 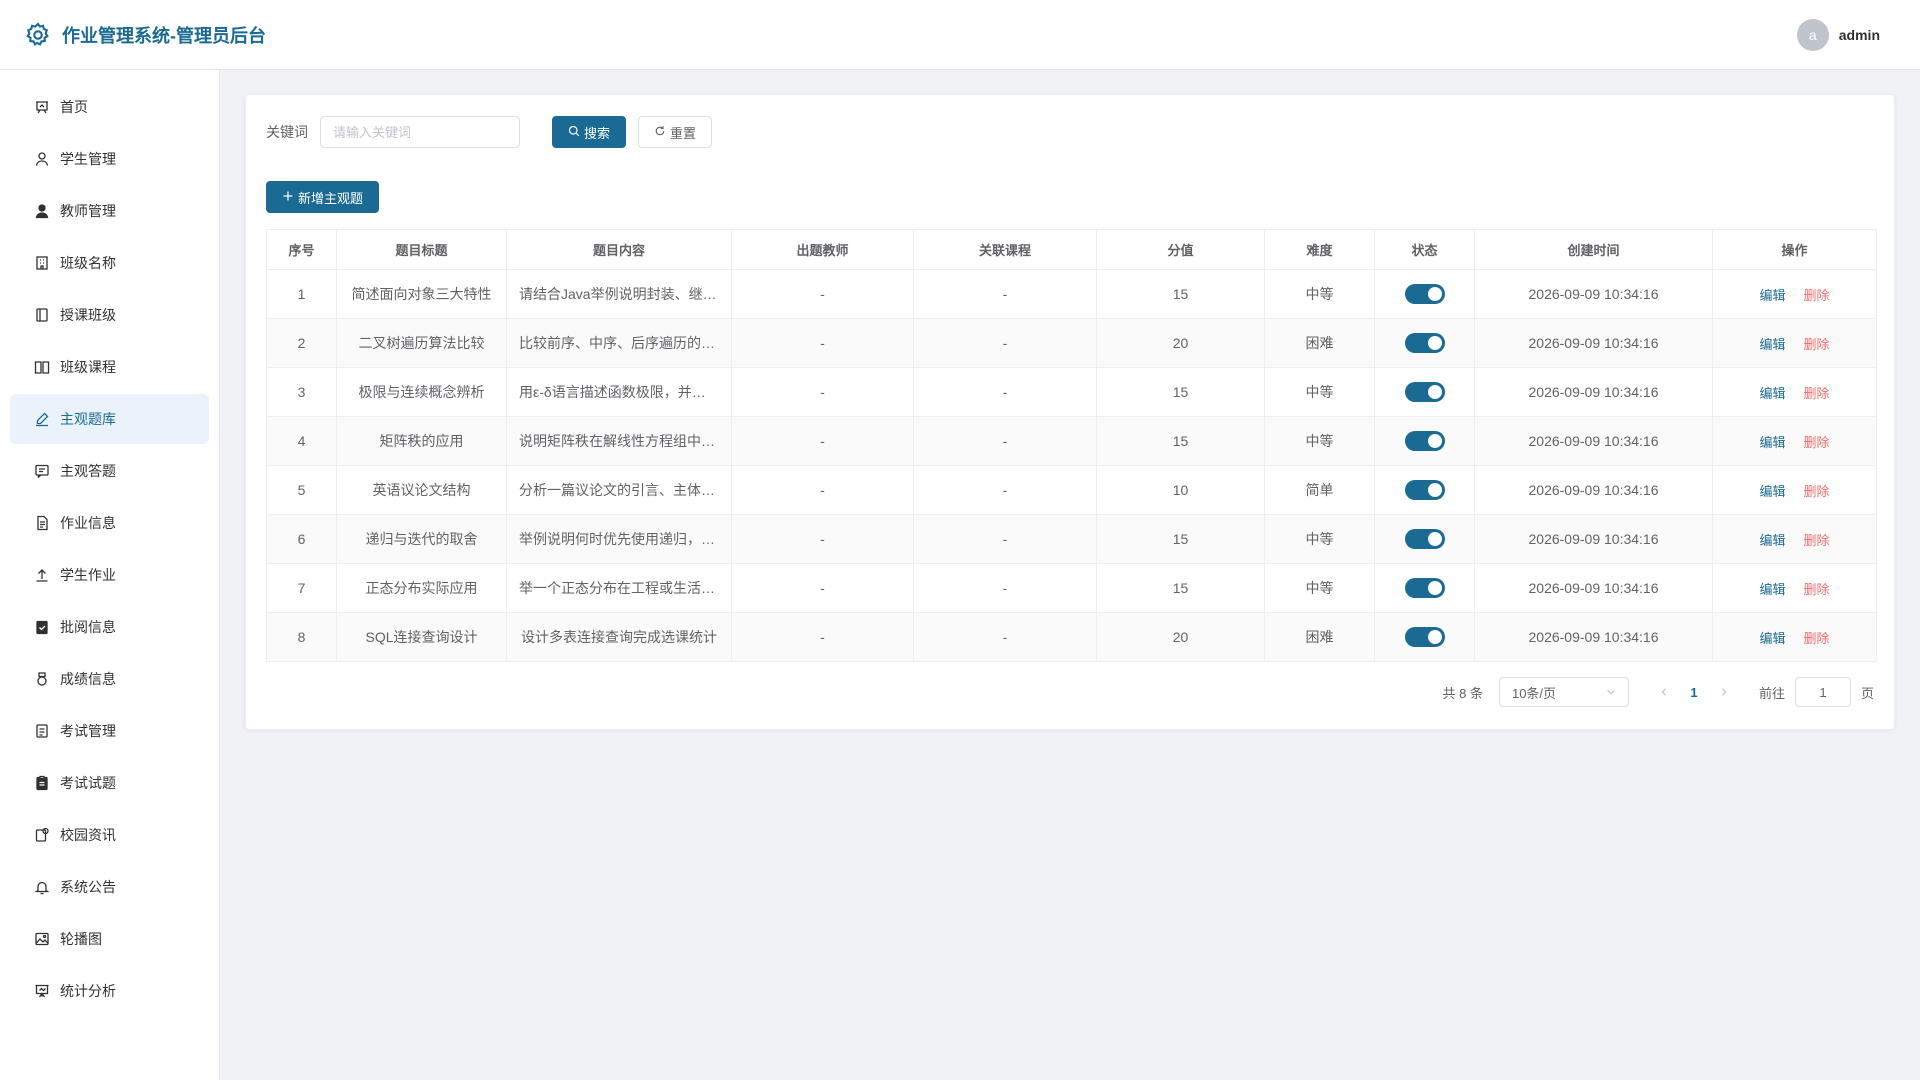 What do you see at coordinates (109, 679) in the screenshot?
I see `sidebar-item-11: 成绩信息` at bounding box center [109, 679].